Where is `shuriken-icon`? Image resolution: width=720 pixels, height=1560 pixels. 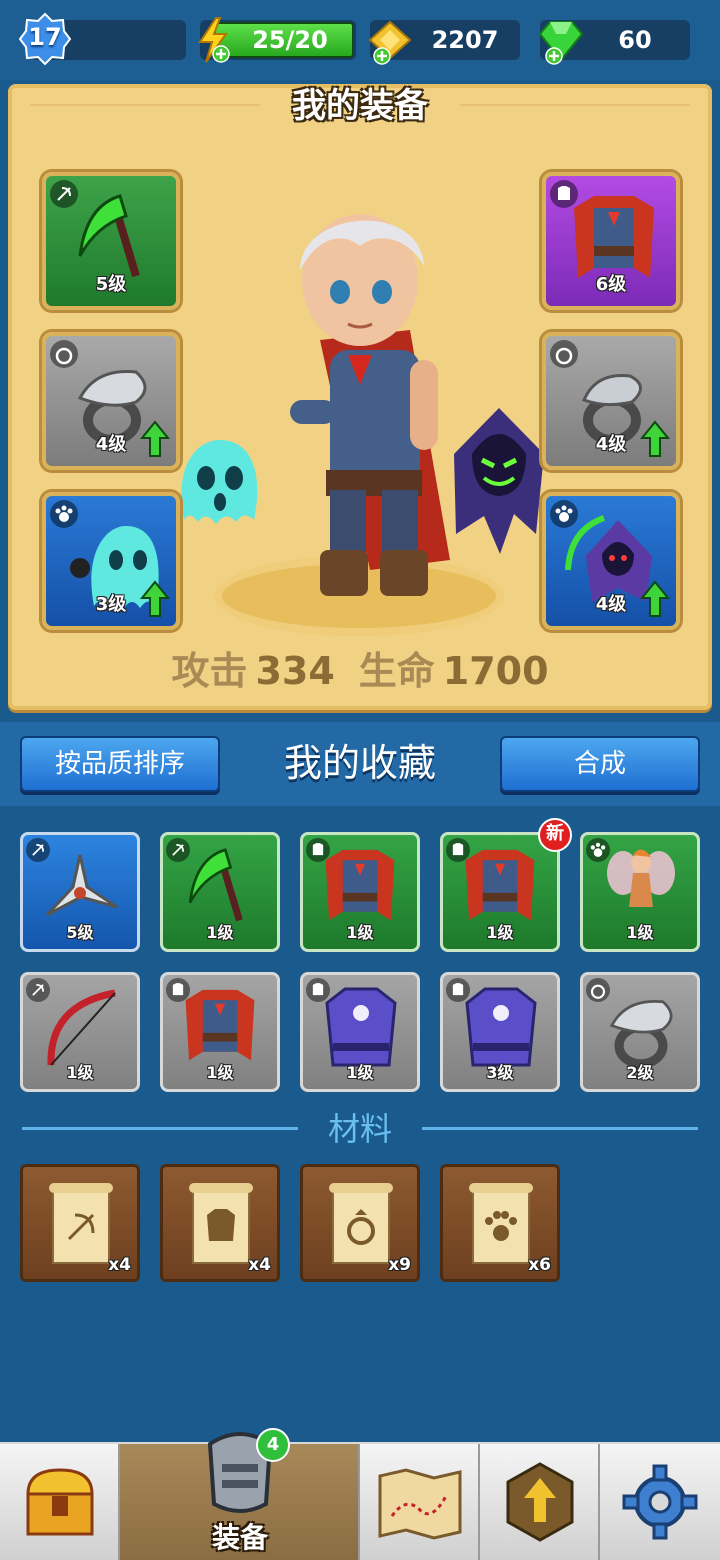 shuriken-icon is located at coordinates (81, 885).